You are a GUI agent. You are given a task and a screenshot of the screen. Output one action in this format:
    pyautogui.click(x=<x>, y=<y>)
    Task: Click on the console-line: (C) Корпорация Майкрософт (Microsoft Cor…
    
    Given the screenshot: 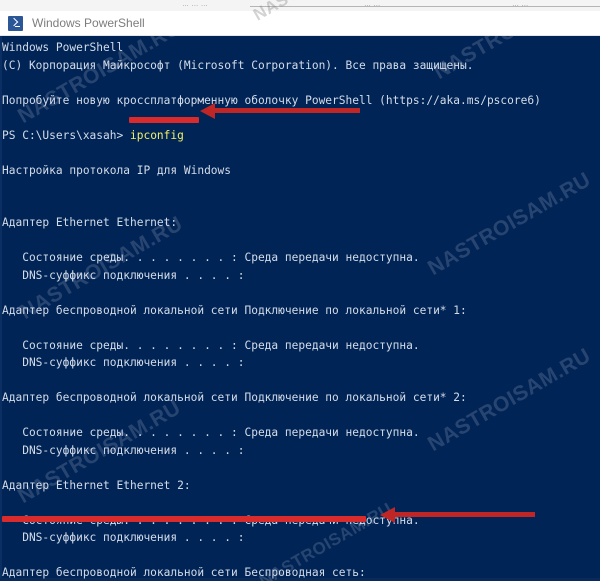 What is the action you would take?
    pyautogui.click(x=301, y=66)
    